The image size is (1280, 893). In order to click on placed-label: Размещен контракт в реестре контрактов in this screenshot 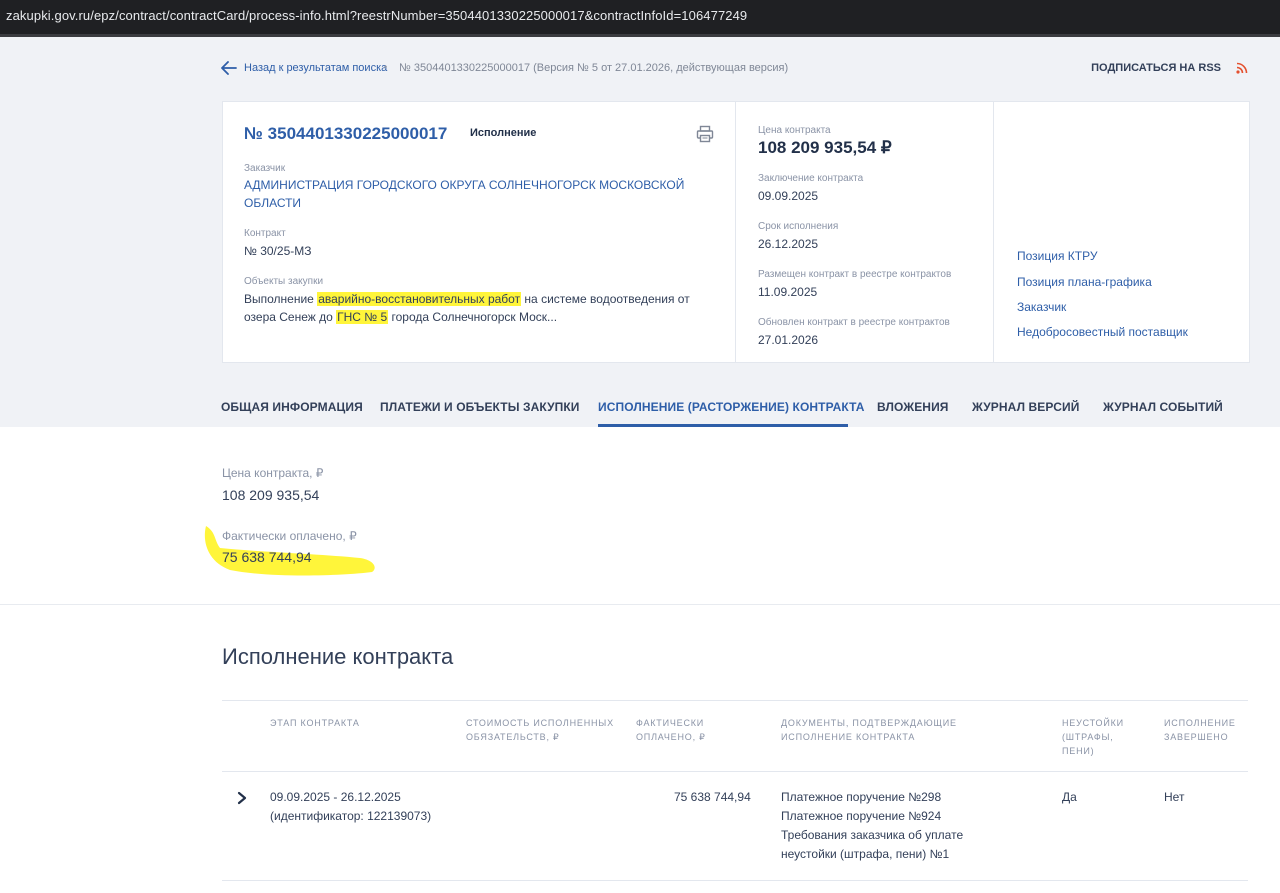, I will do `click(855, 274)`.